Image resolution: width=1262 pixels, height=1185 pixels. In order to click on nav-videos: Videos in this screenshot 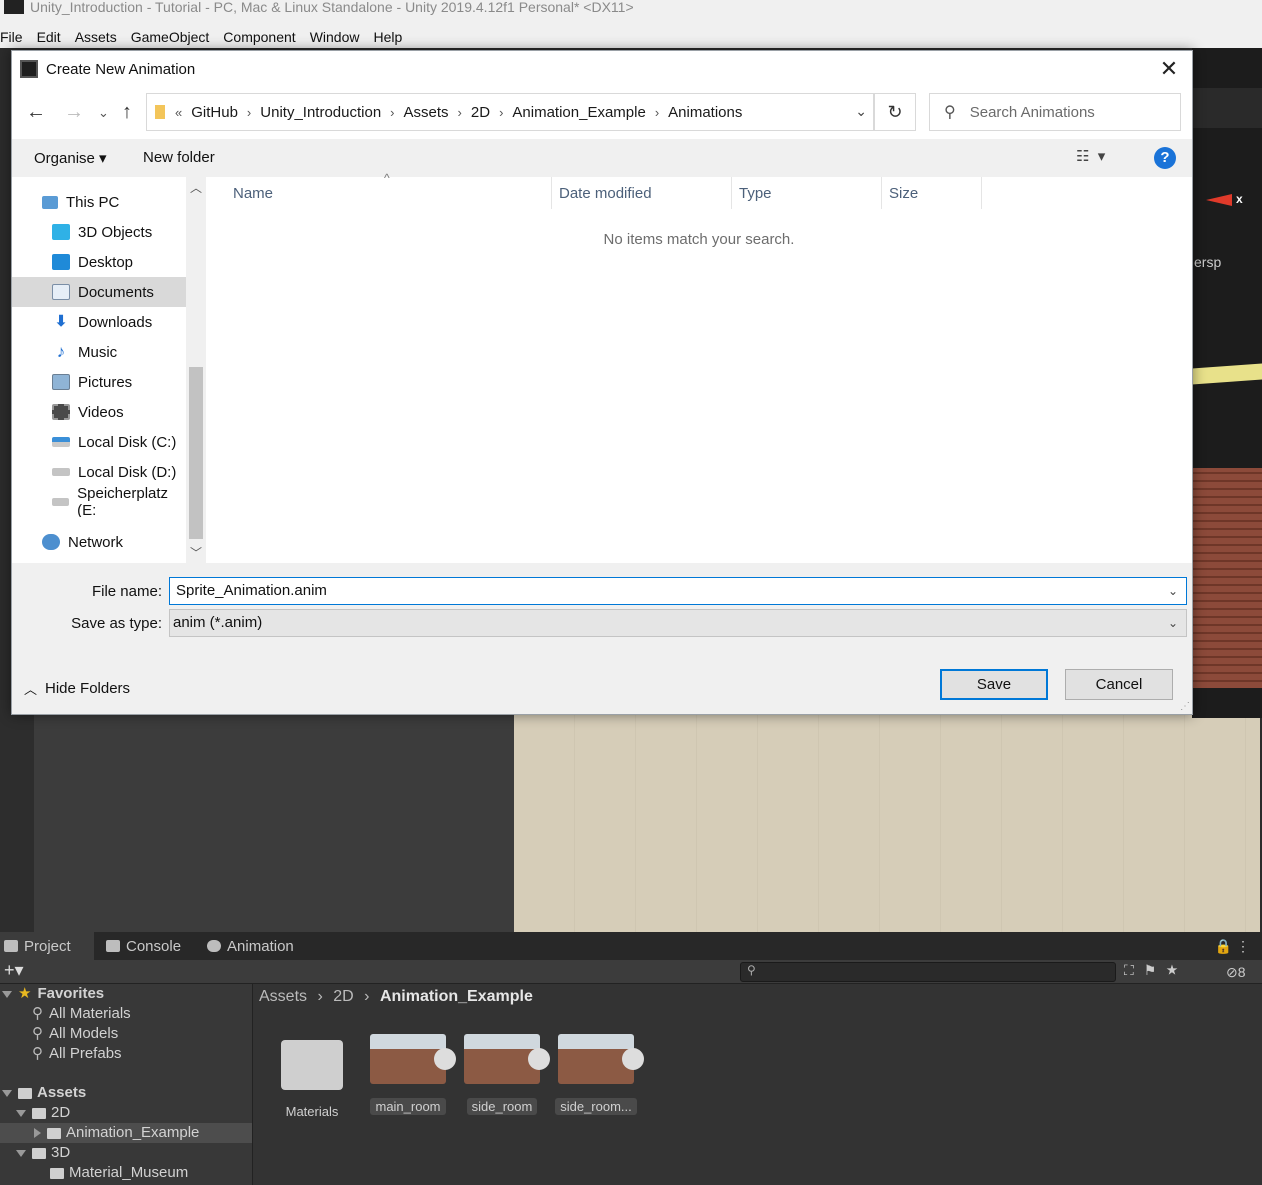, I will do `click(99, 412)`.